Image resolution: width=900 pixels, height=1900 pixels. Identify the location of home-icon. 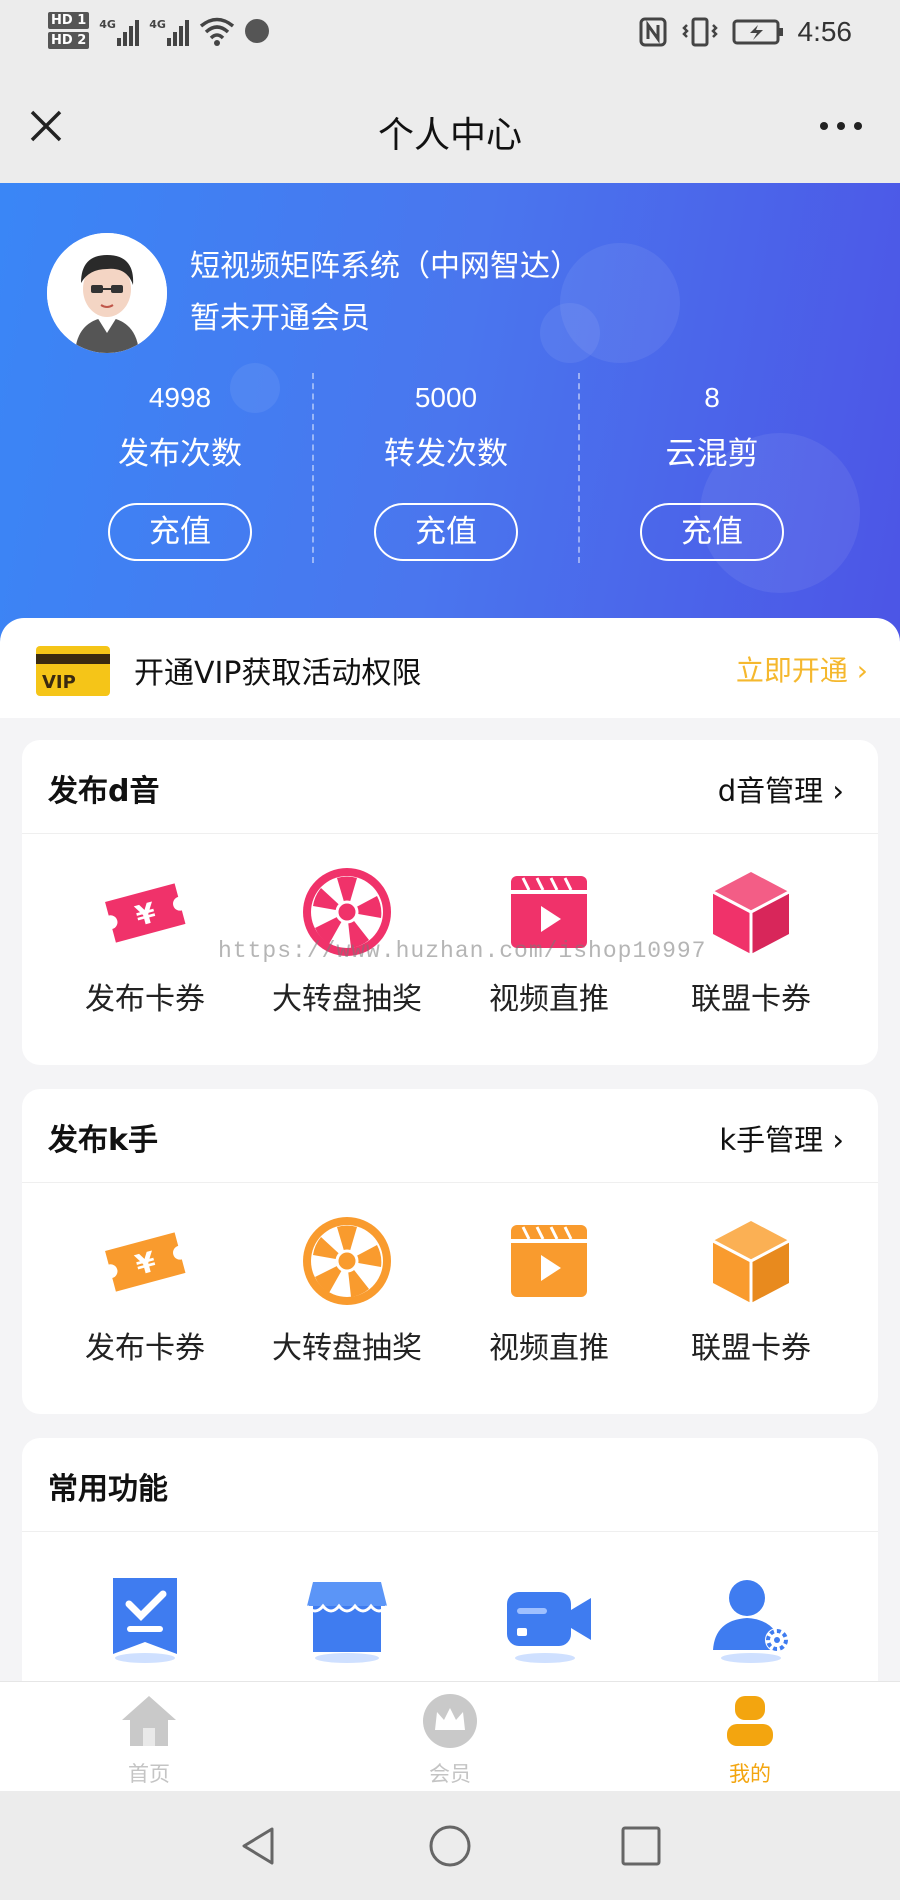
(149, 1721).